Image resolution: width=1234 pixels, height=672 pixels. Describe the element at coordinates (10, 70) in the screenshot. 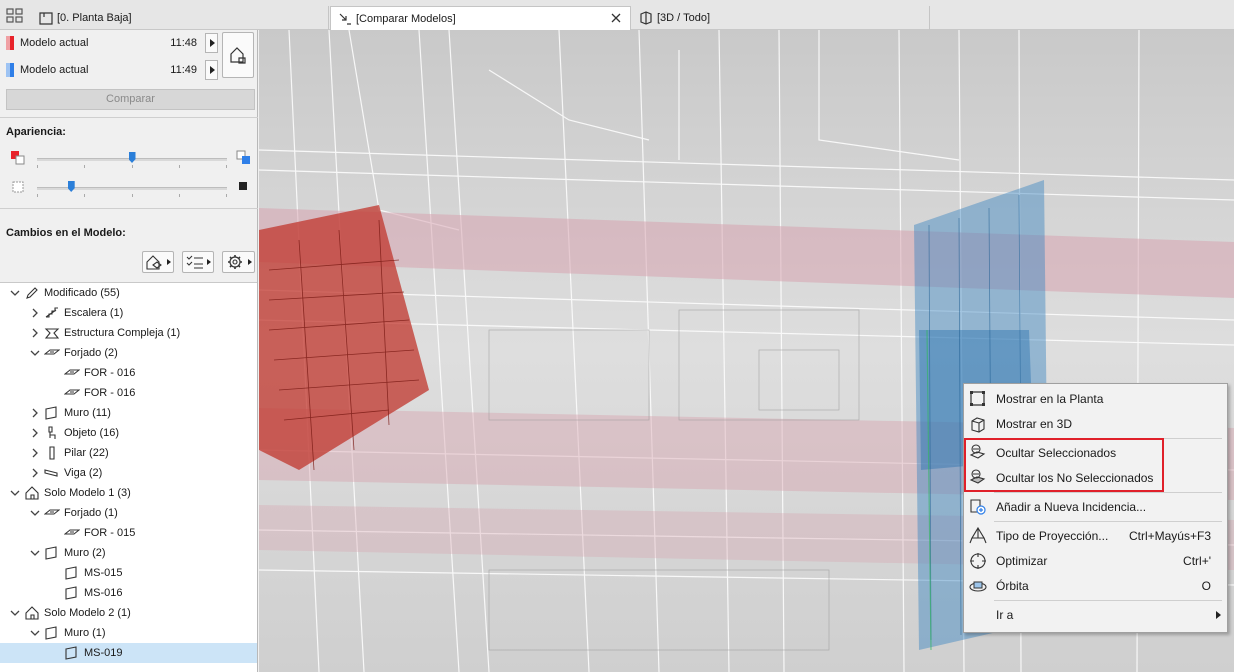

I see `model-2-color-swatch` at that location.